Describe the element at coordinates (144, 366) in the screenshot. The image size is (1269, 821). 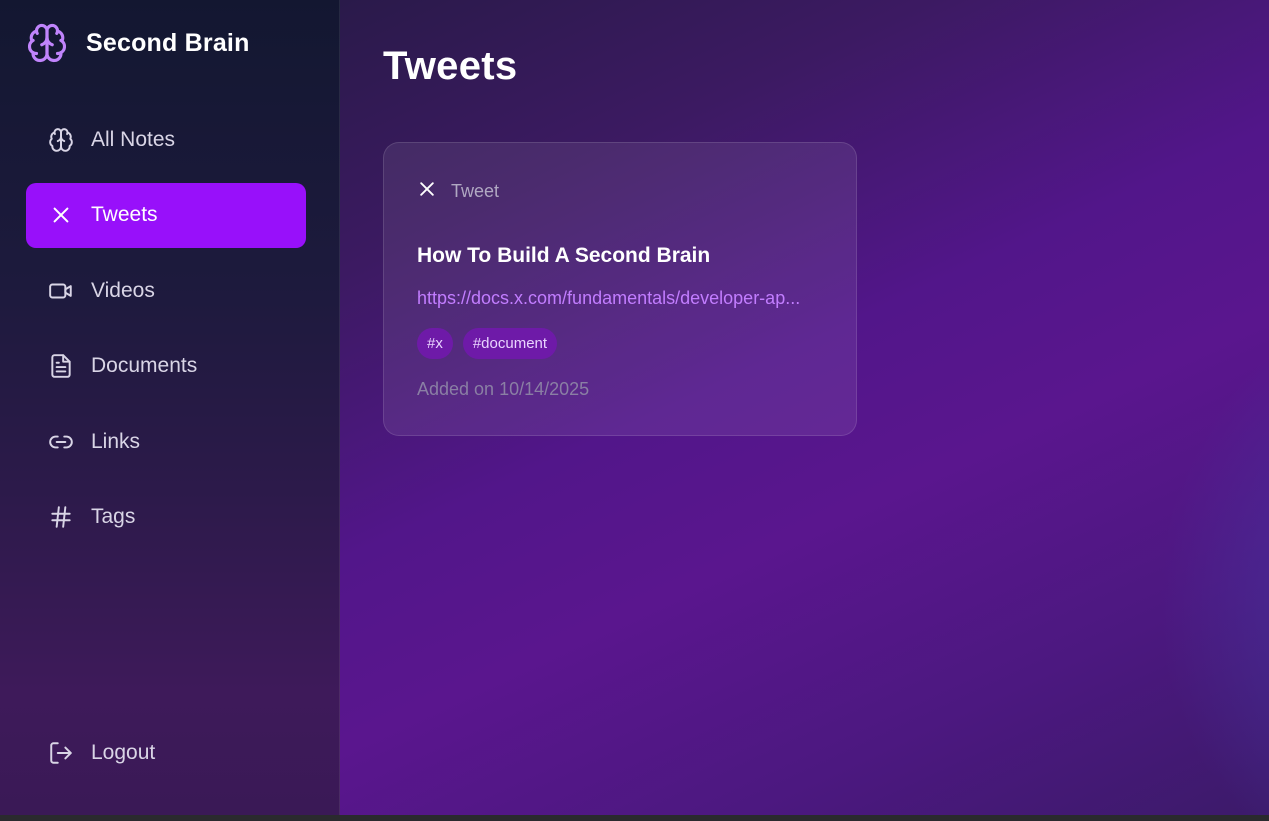
I see `sidebar-item-label: Documents` at that location.